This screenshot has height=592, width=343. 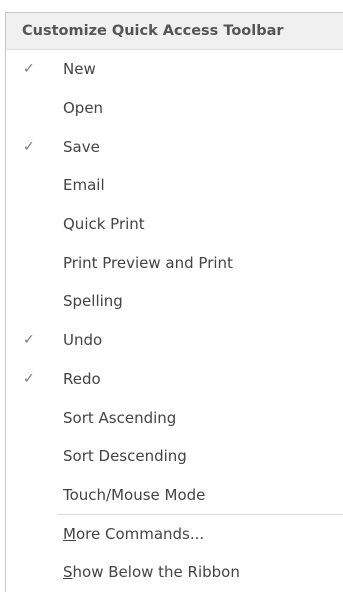 I want to click on menu-item-label: how Below the Ribbon, so click(x=156, y=572).